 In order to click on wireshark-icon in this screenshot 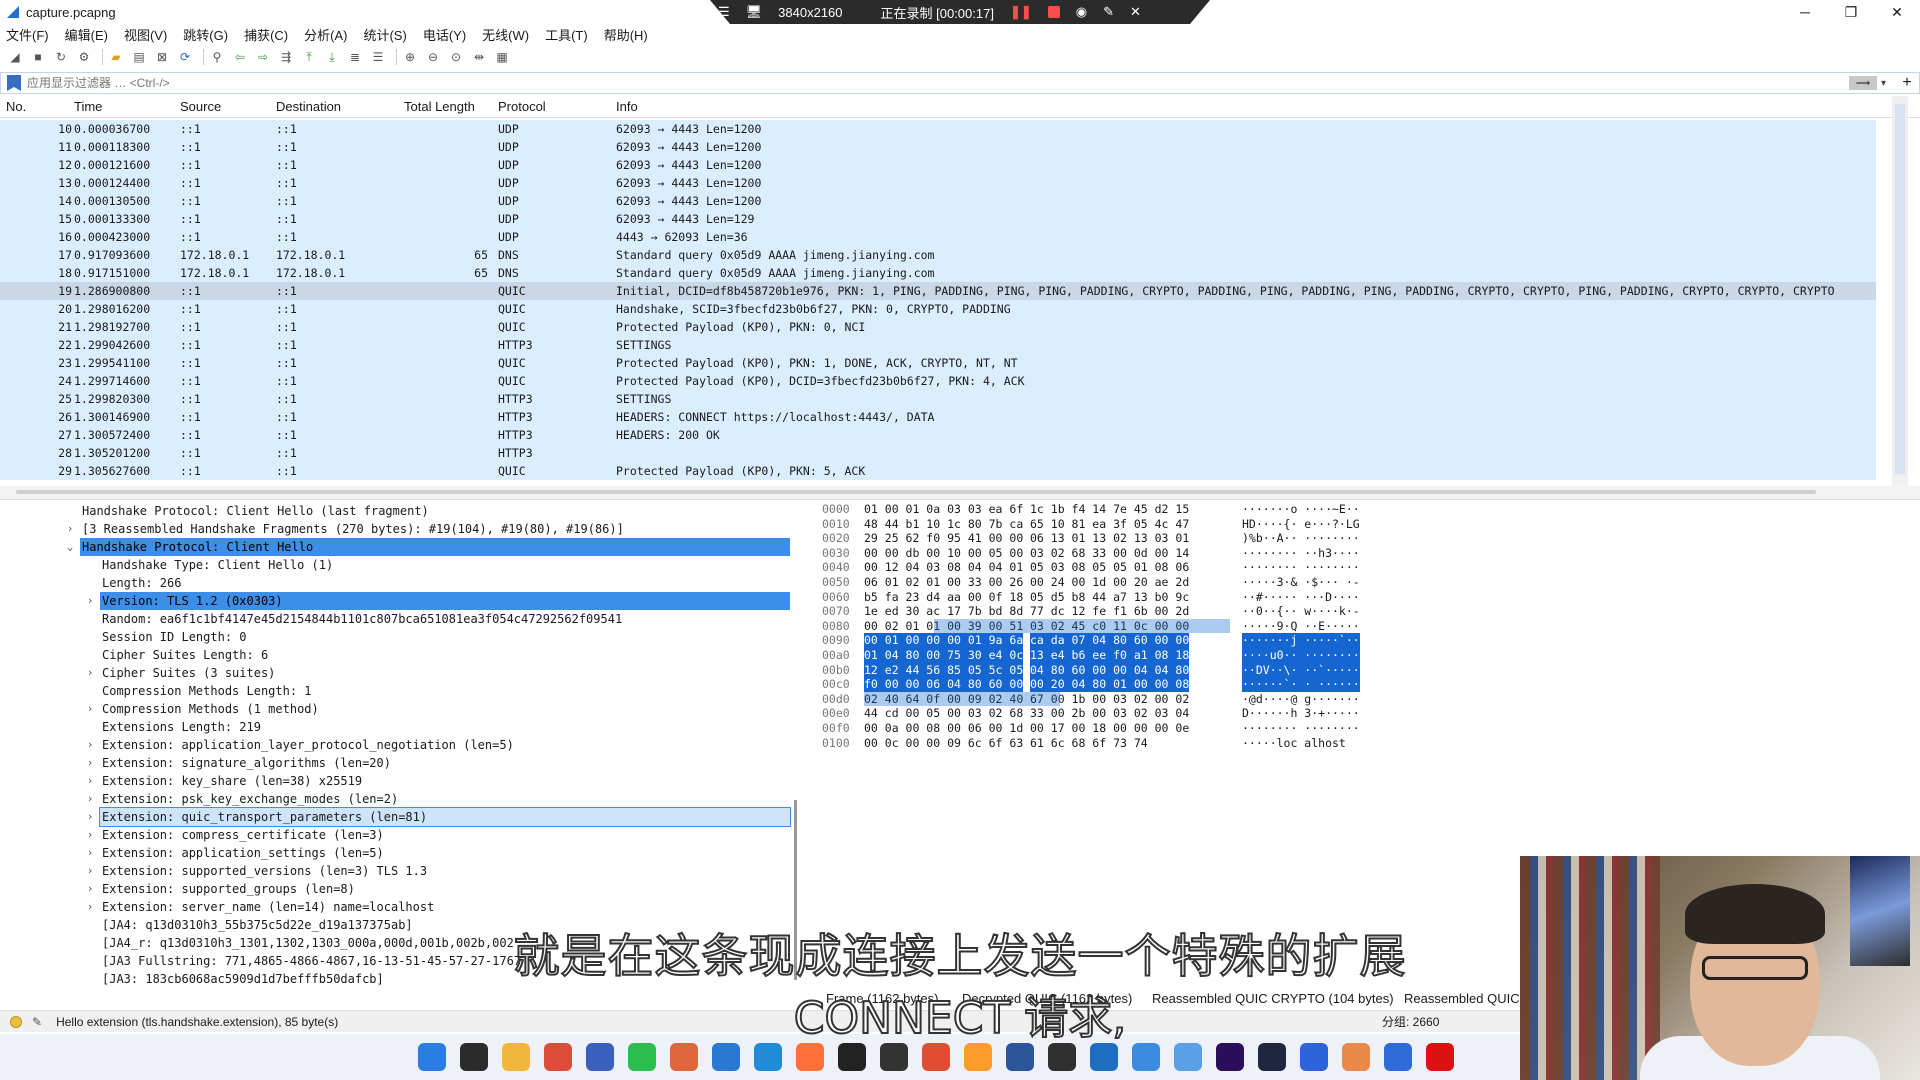, I will do `click(1398, 1057)`.